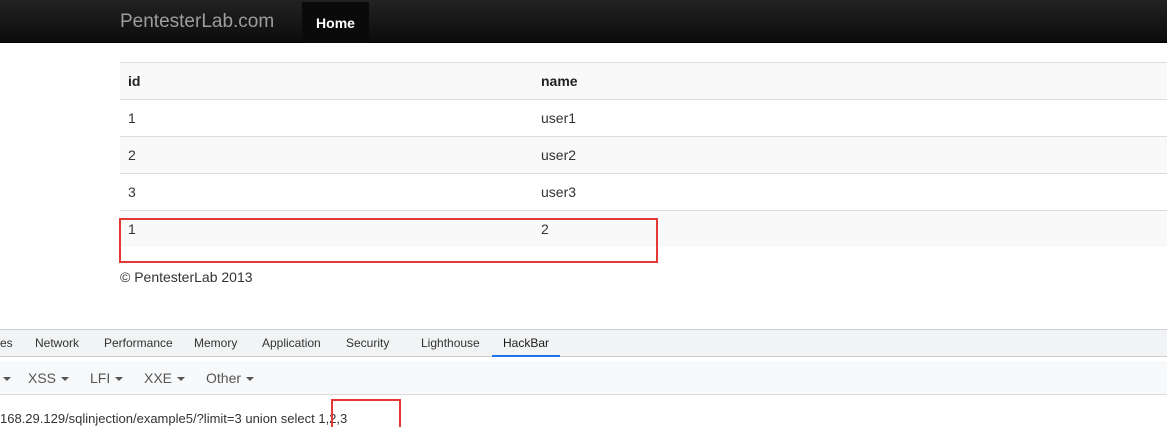 The height and width of the screenshot is (427, 1167). Describe the element at coordinates (132, 118) in the screenshot. I see `cell-id: 1` at that location.